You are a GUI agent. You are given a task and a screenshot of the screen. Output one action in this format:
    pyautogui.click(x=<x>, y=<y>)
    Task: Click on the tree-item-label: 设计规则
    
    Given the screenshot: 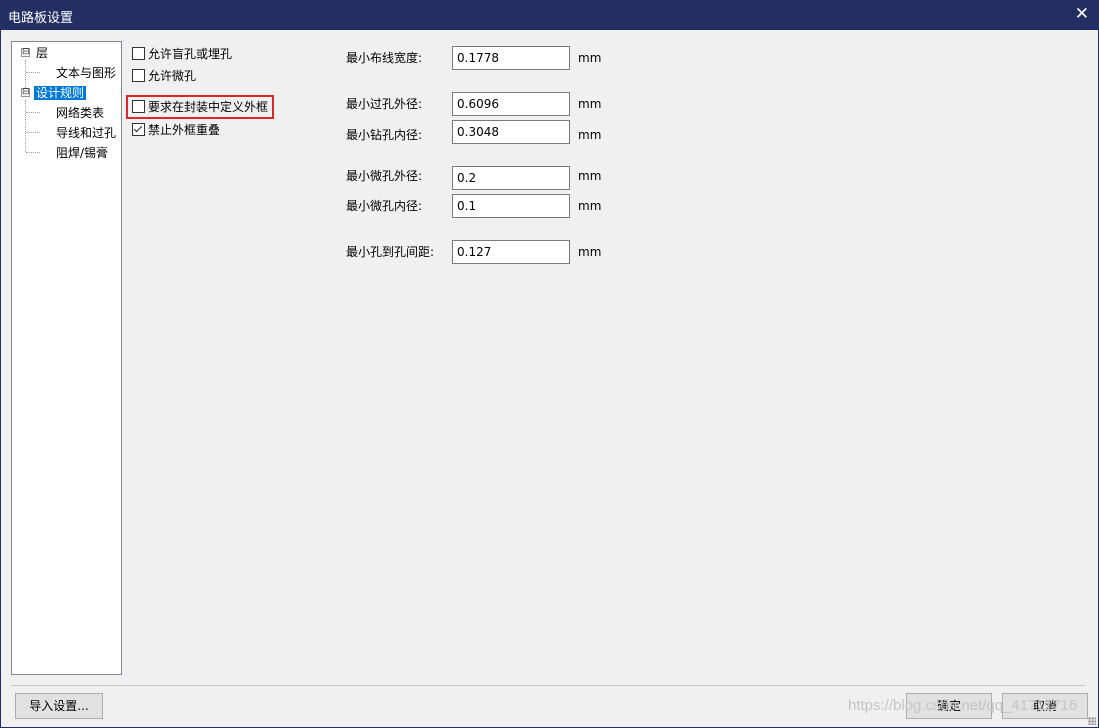 What is the action you would take?
    pyautogui.click(x=60, y=93)
    